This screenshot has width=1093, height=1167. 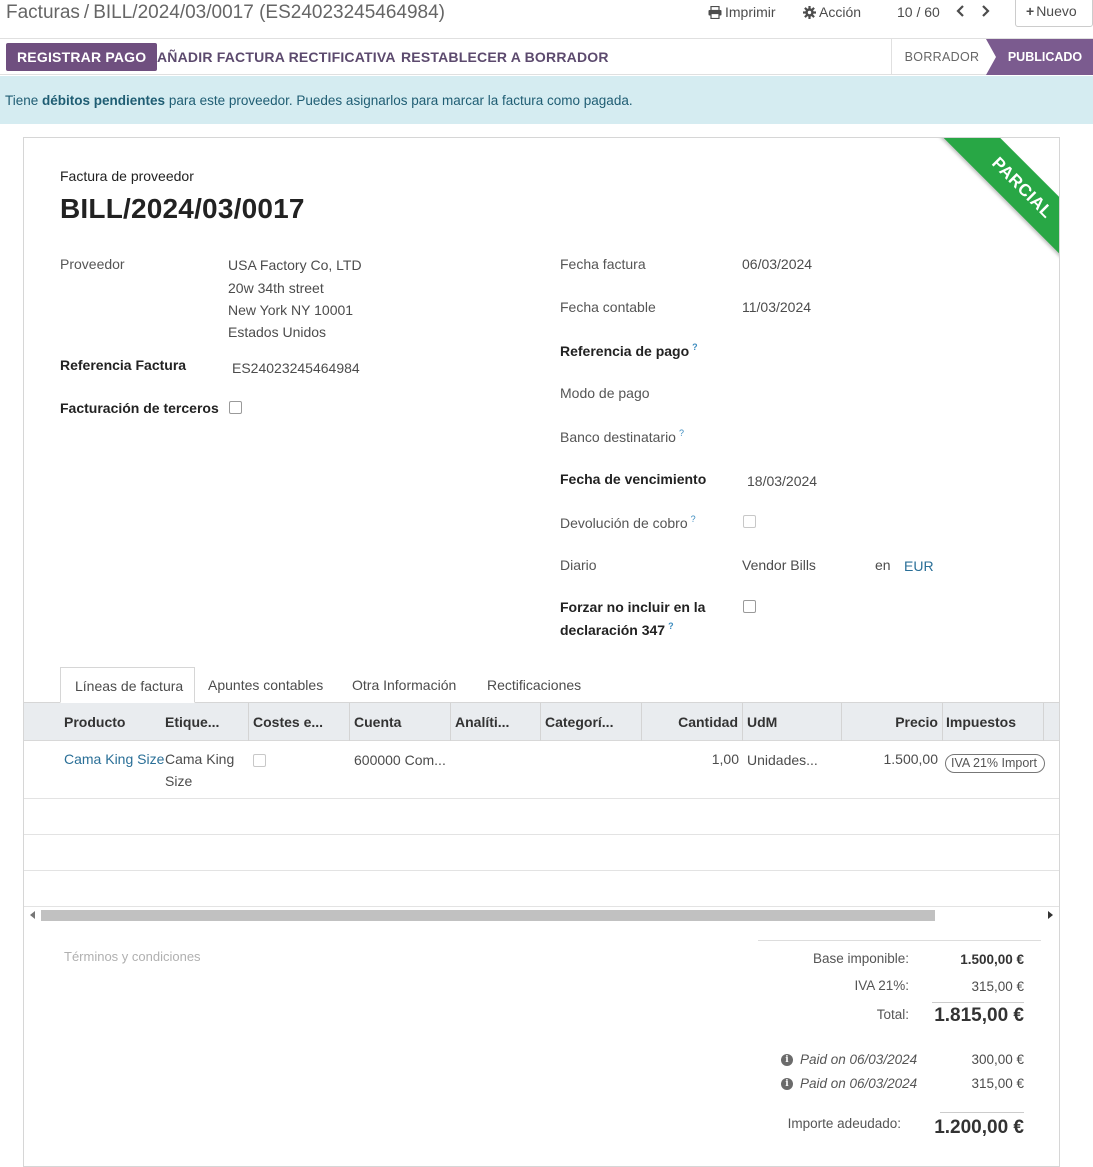 What do you see at coordinates (892, 1014) in the screenshot?
I see `total-label: Total:` at bounding box center [892, 1014].